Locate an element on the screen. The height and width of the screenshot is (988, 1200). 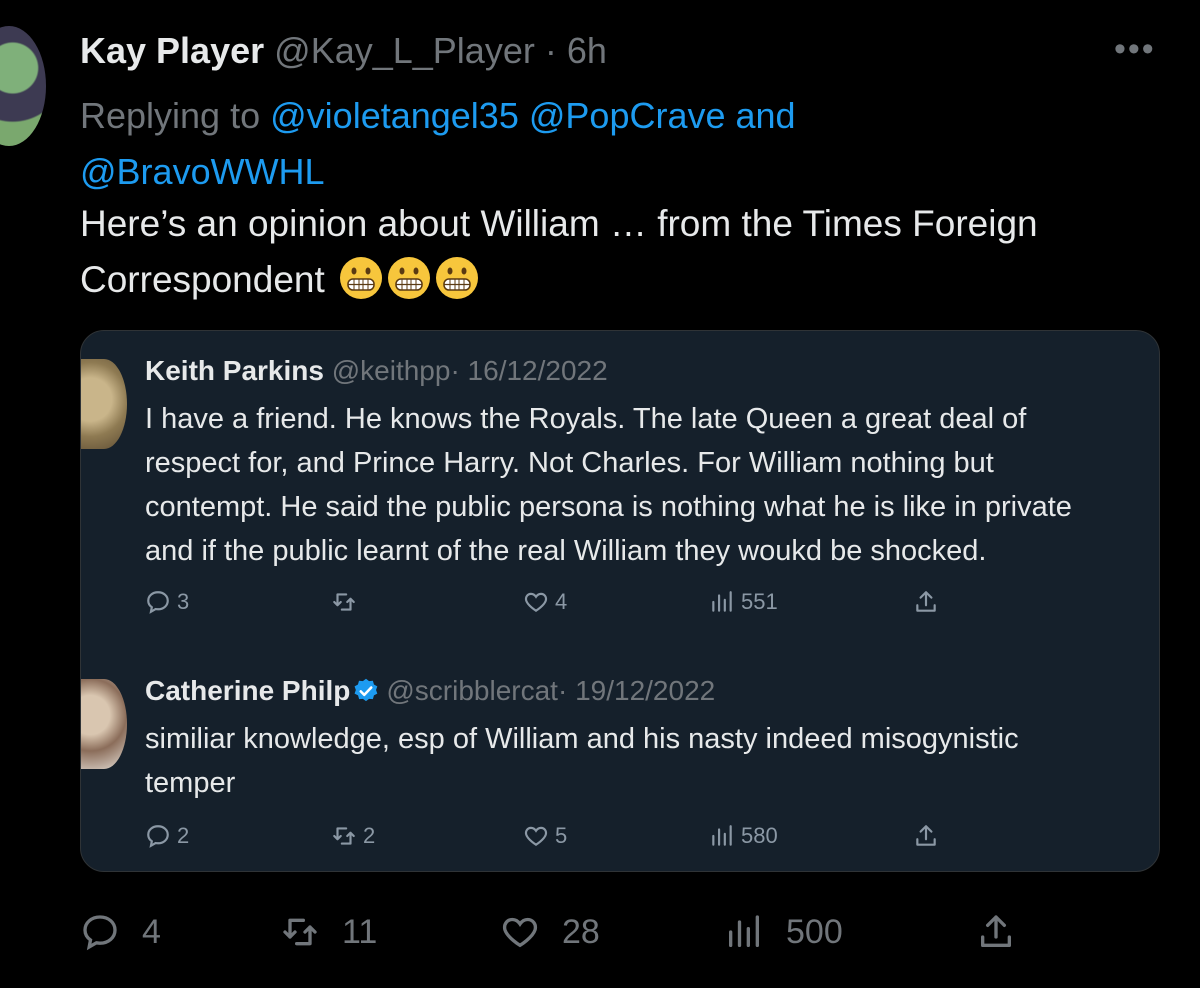
quoted-header: Keith Parkins @keithpp· 16/12/2022 is located at coordinates (376, 371).